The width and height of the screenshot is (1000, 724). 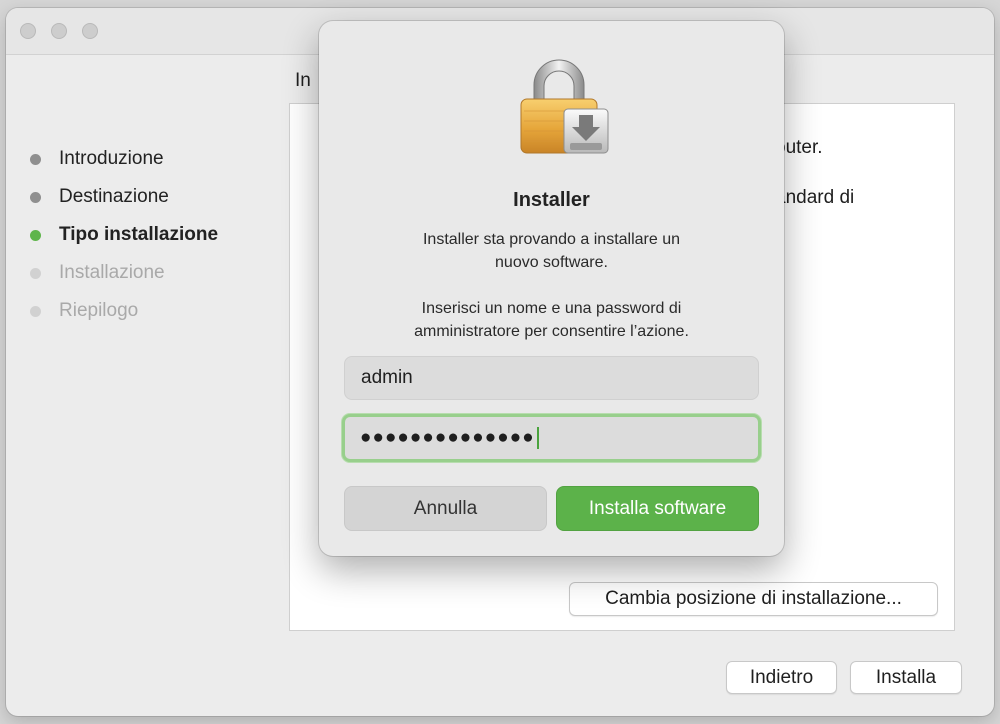 What do you see at coordinates (445, 508) in the screenshot?
I see `cancel-button: Annulla` at bounding box center [445, 508].